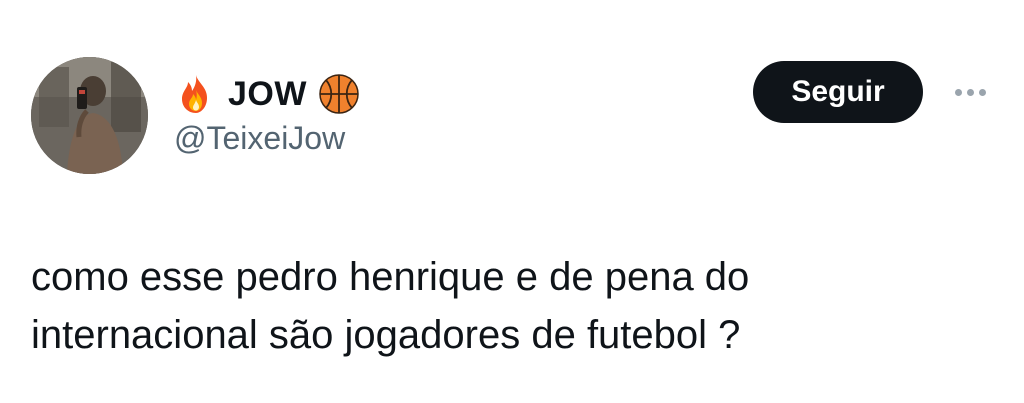  Describe the element at coordinates (386, 335) in the screenshot. I see `tweet-text-line: internacional são jogadores de futebol ?` at that location.